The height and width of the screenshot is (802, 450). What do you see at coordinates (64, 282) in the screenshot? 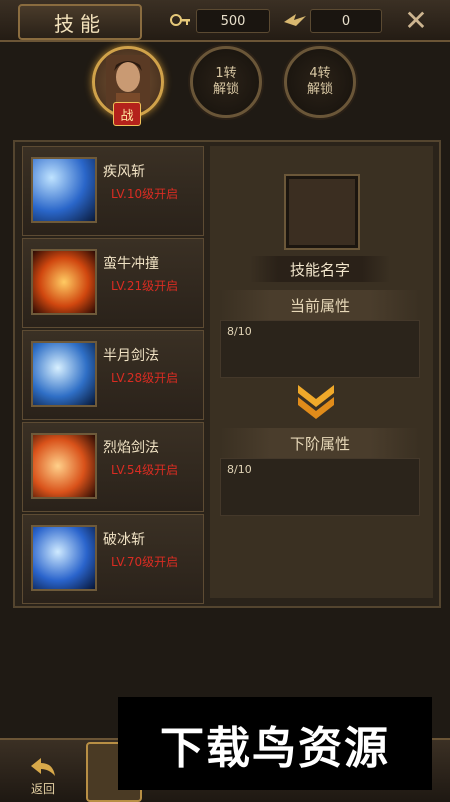
I see `bull-charge-skill-icon` at bounding box center [64, 282].